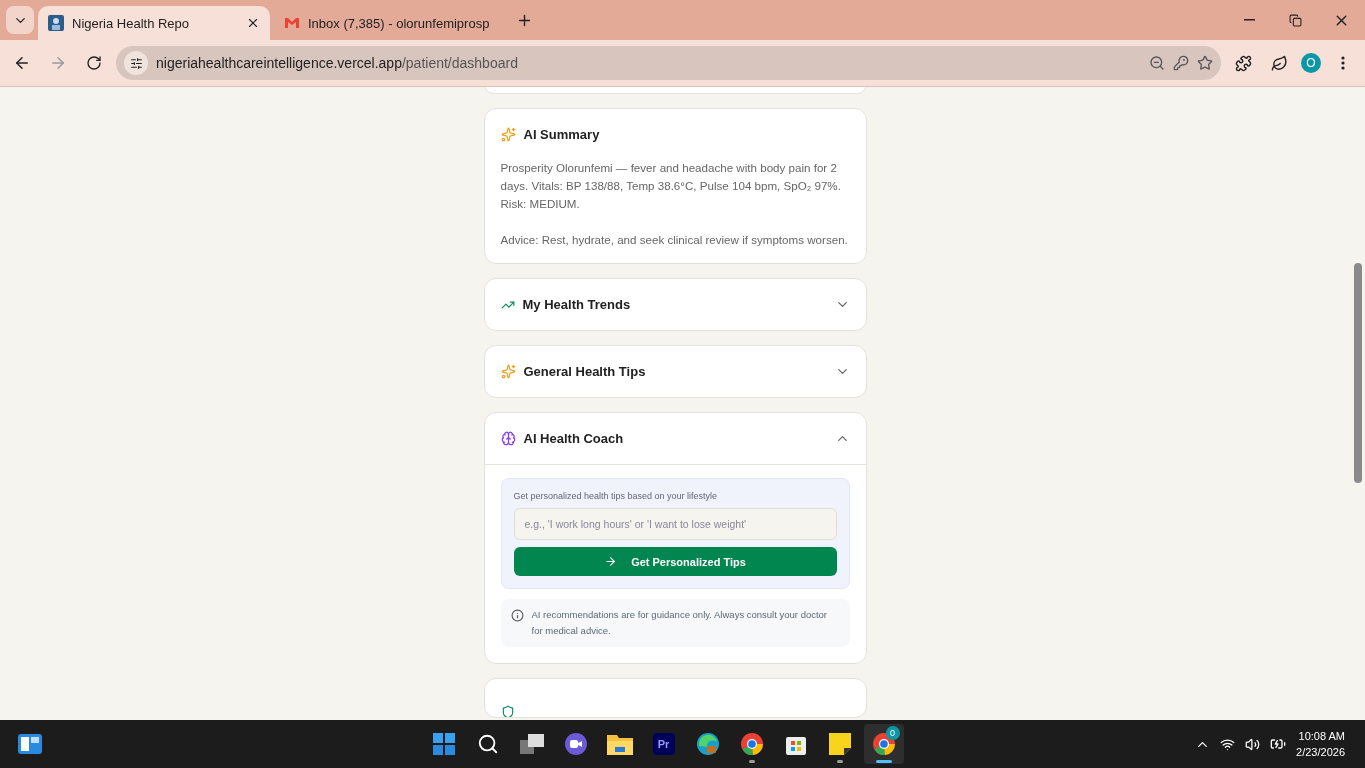 The height and width of the screenshot is (768, 1365). I want to click on wifi-icon, so click(1228, 744).